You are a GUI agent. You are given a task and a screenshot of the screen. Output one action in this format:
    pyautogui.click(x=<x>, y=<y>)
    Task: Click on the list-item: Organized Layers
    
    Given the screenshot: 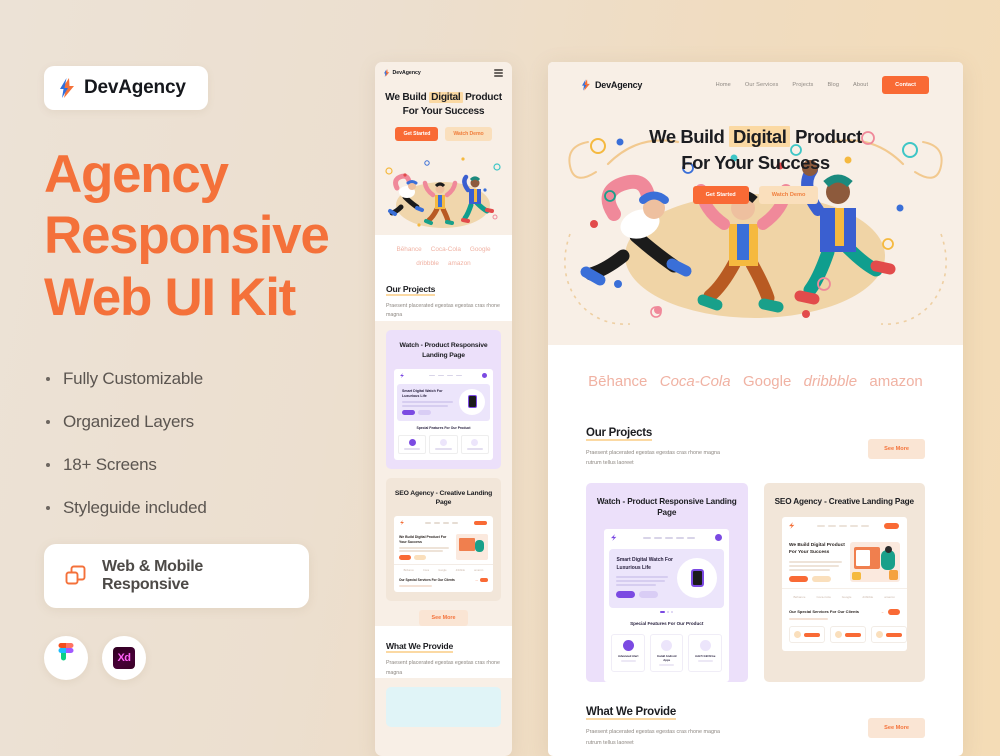 What is the action you would take?
    pyautogui.click(x=209, y=422)
    